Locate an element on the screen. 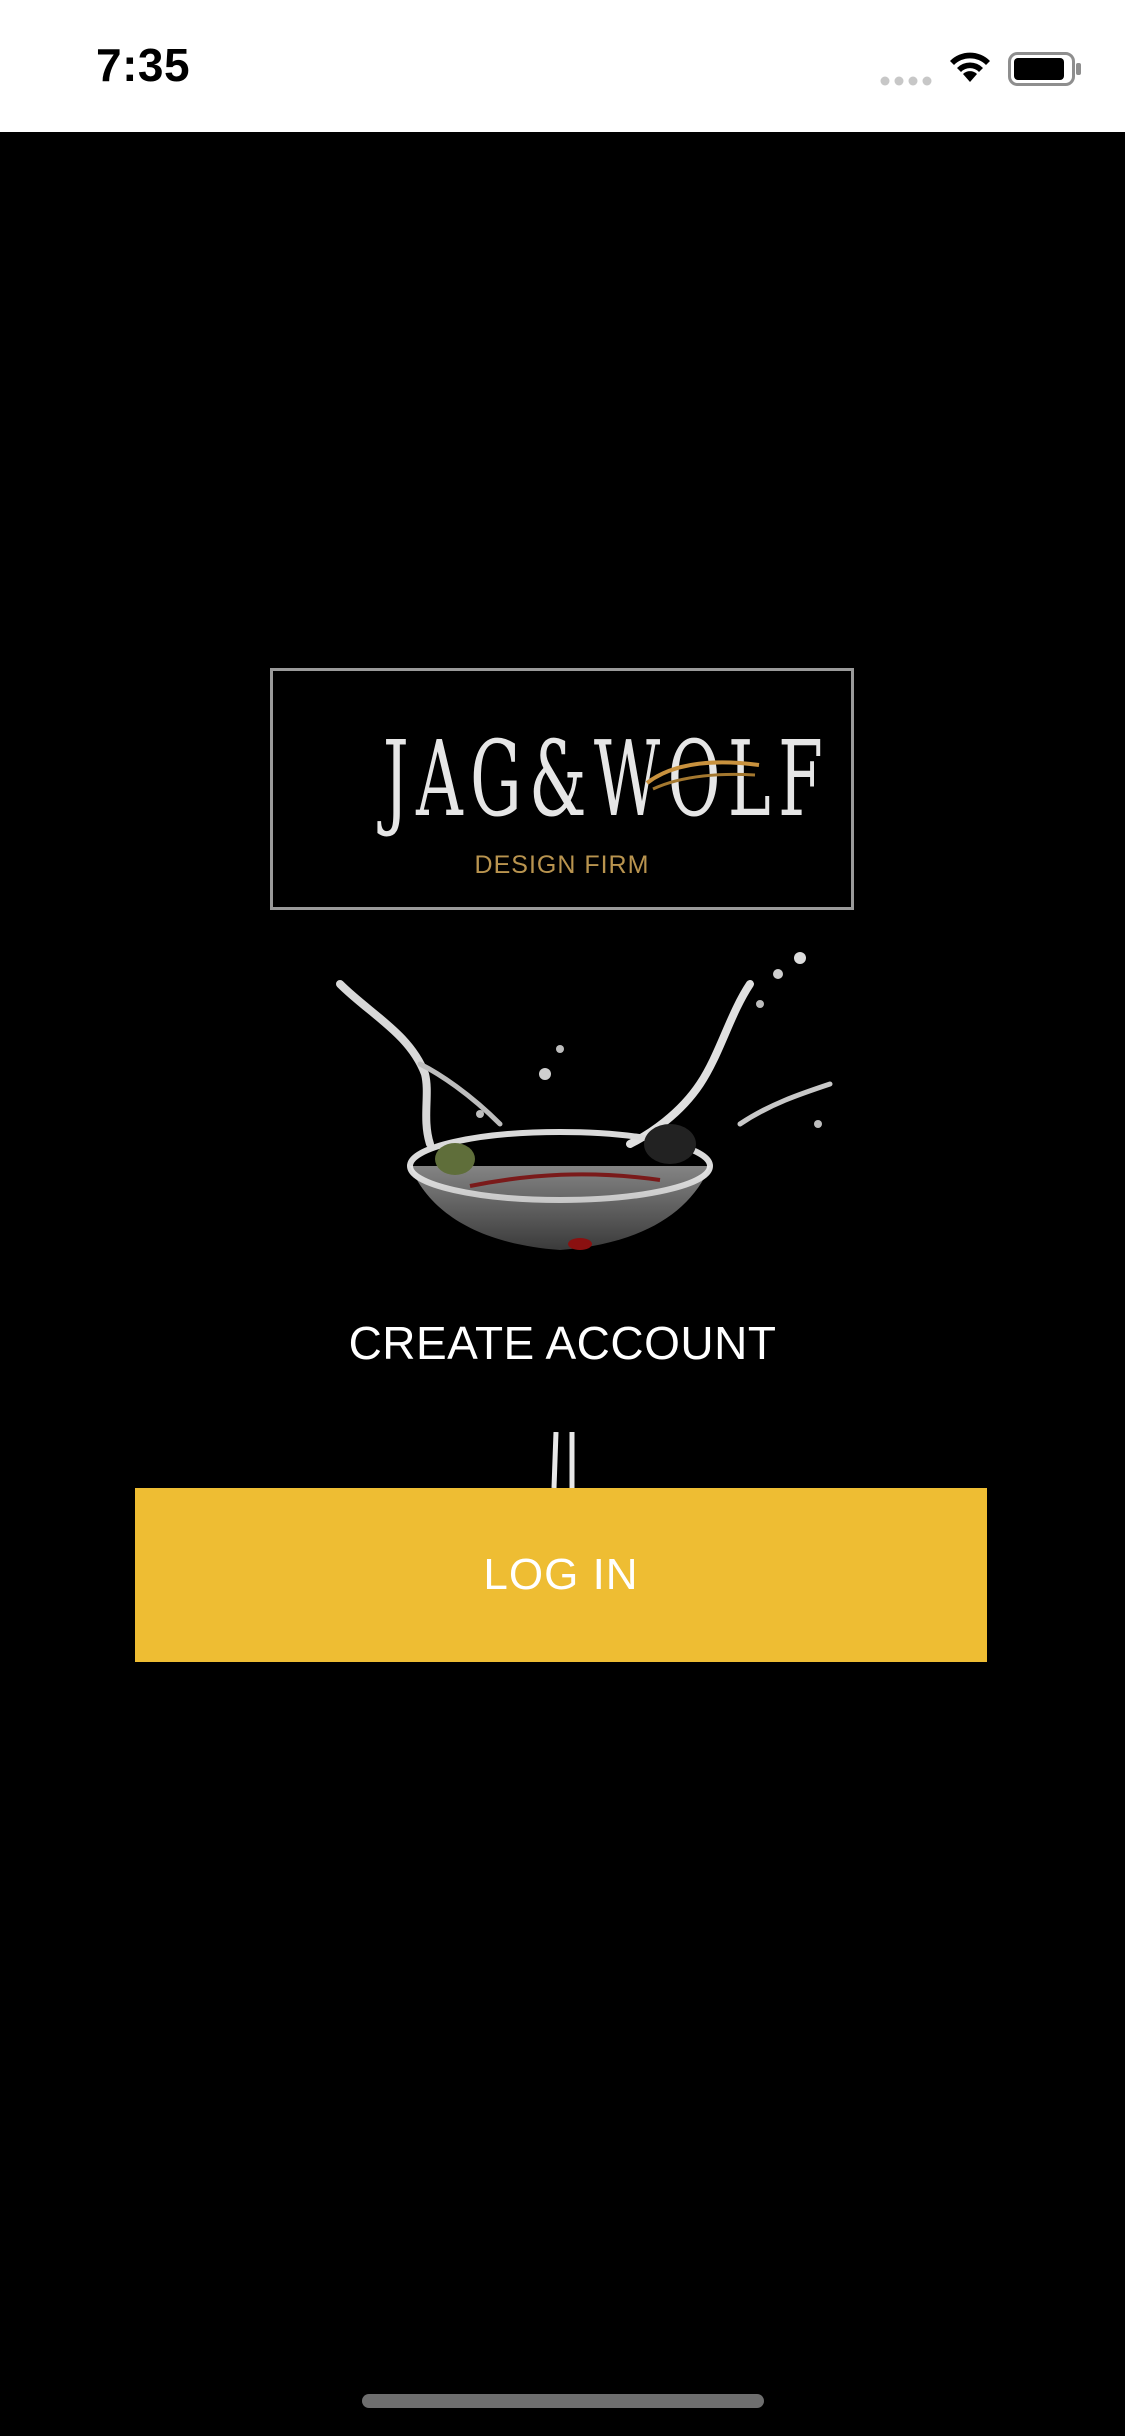  status-bar: 7:35 is located at coordinates (562, 66).